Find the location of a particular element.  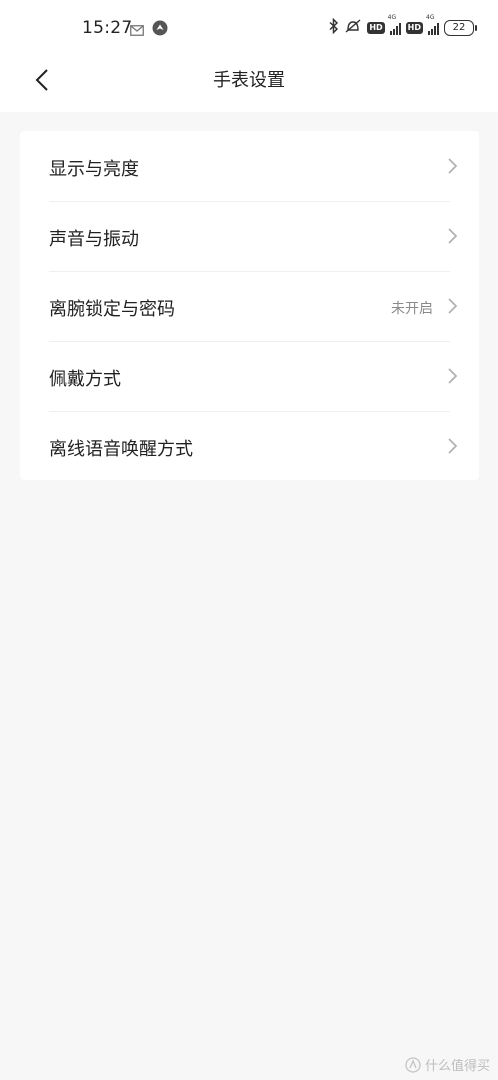

settings-item-sound-vibration: 声音与振动 is located at coordinates (249, 236).